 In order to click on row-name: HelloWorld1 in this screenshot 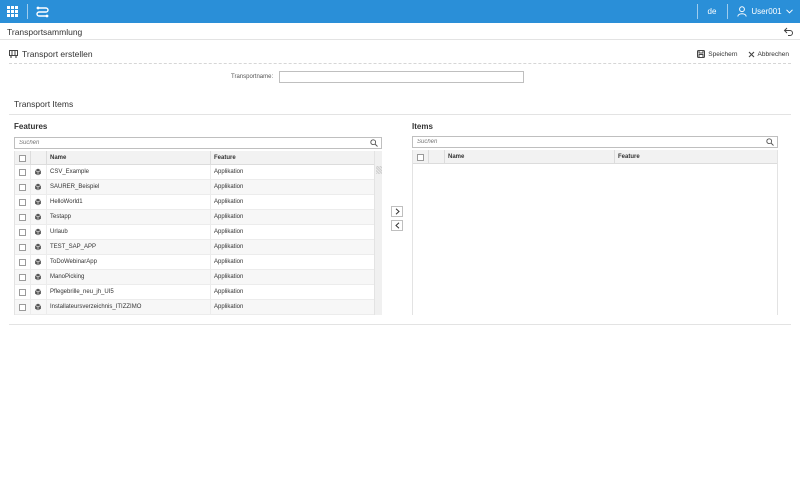, I will do `click(66, 202)`.